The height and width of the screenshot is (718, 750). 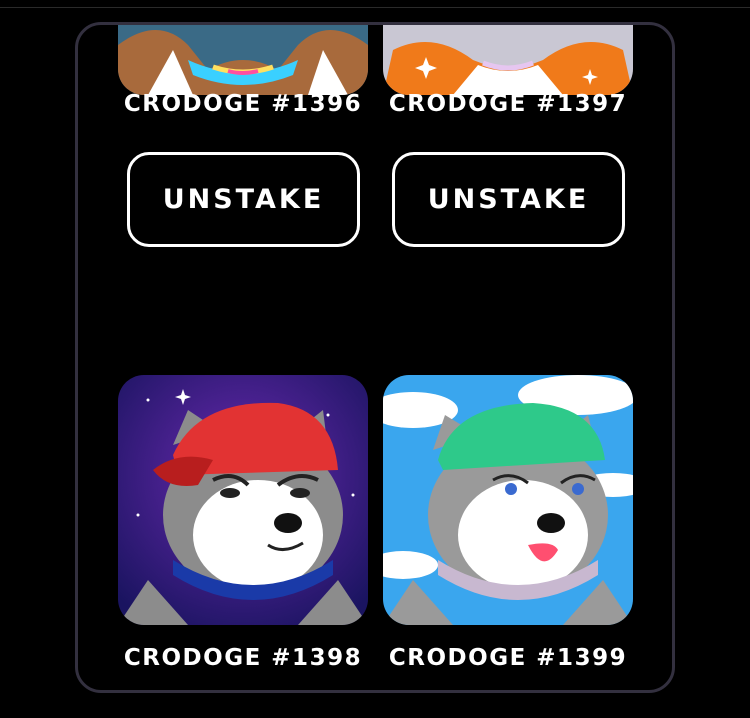 I want to click on top-divider, so click(x=375, y=7).